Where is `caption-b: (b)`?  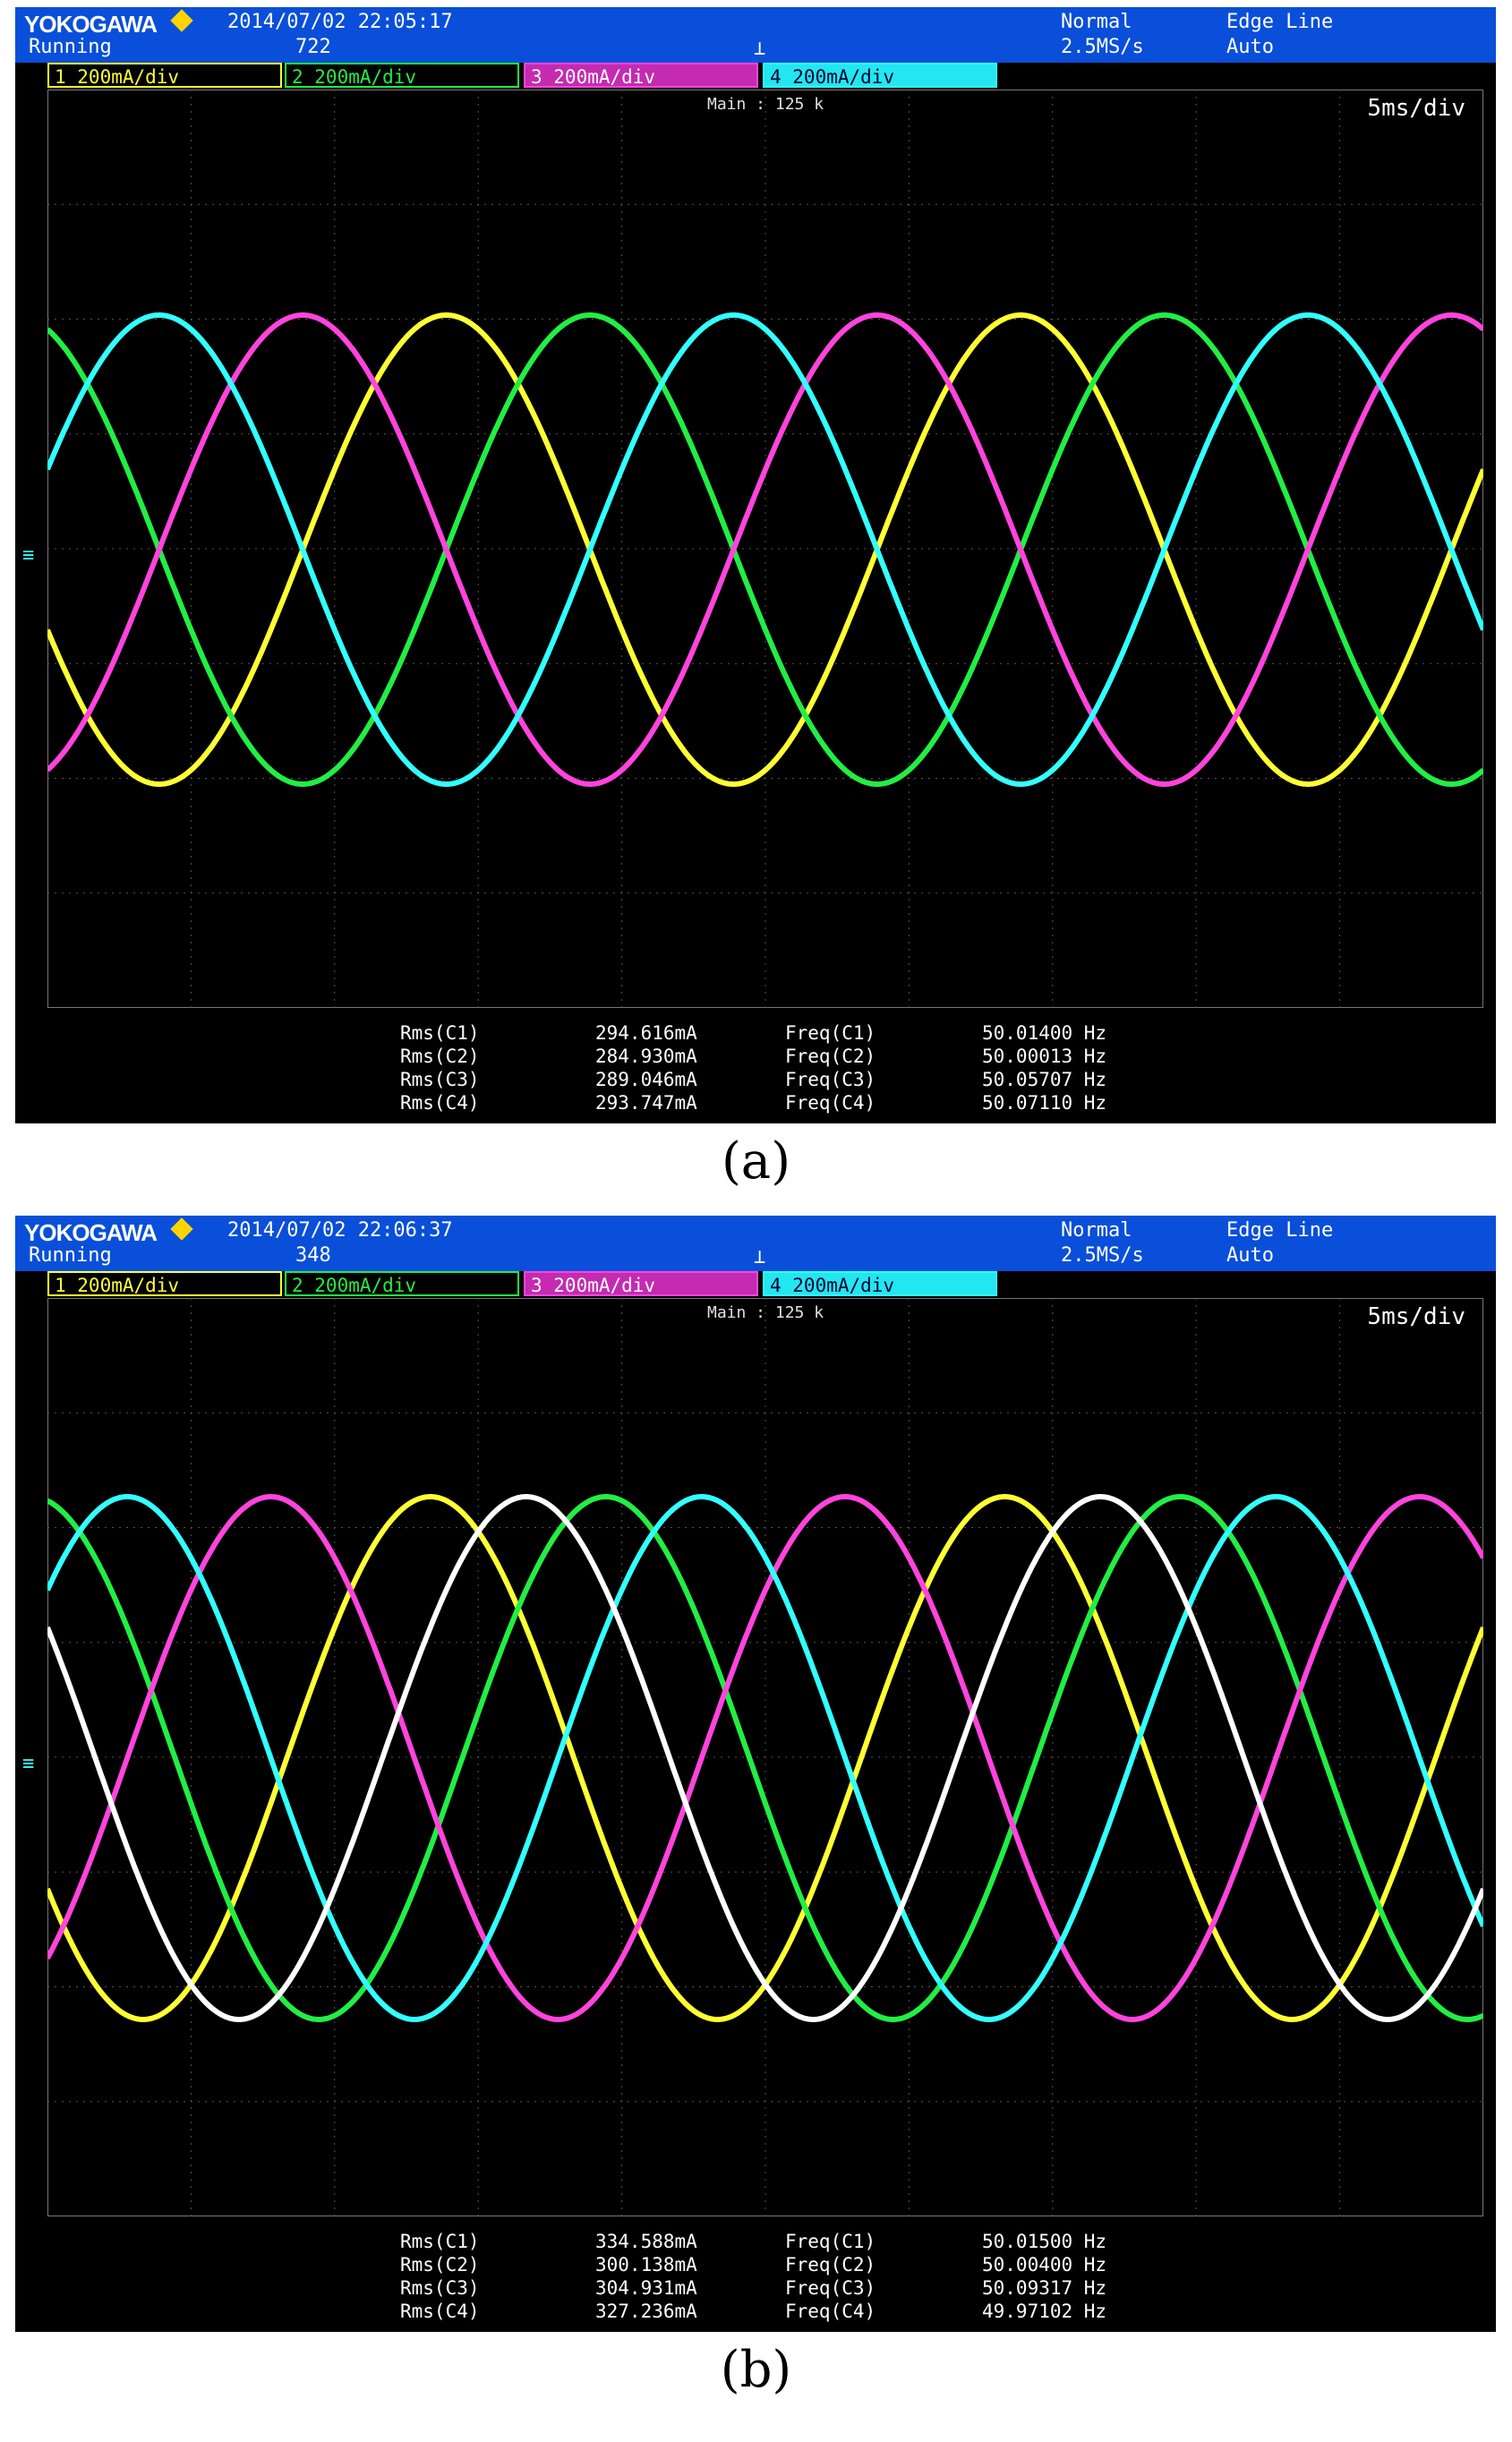
caption-b: (b) is located at coordinates (756, 2370).